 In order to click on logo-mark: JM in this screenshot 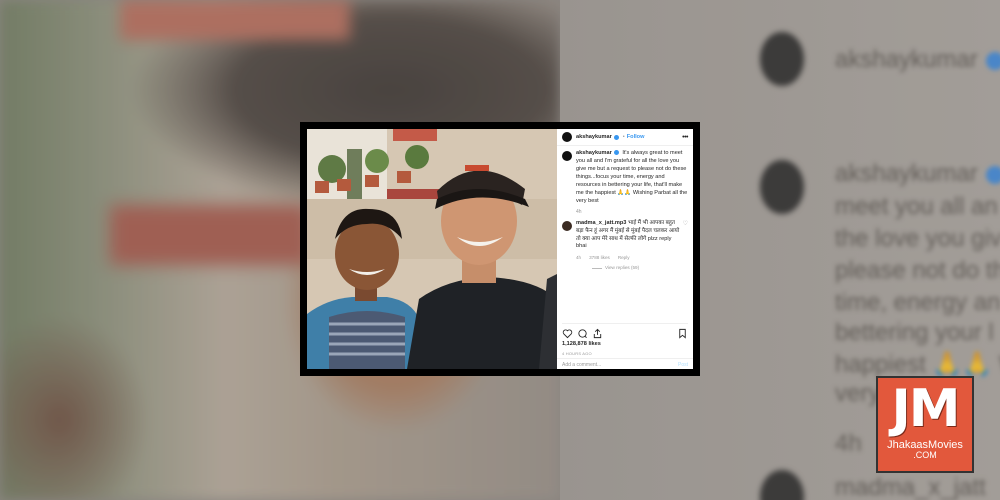, I will do `click(925, 409)`.